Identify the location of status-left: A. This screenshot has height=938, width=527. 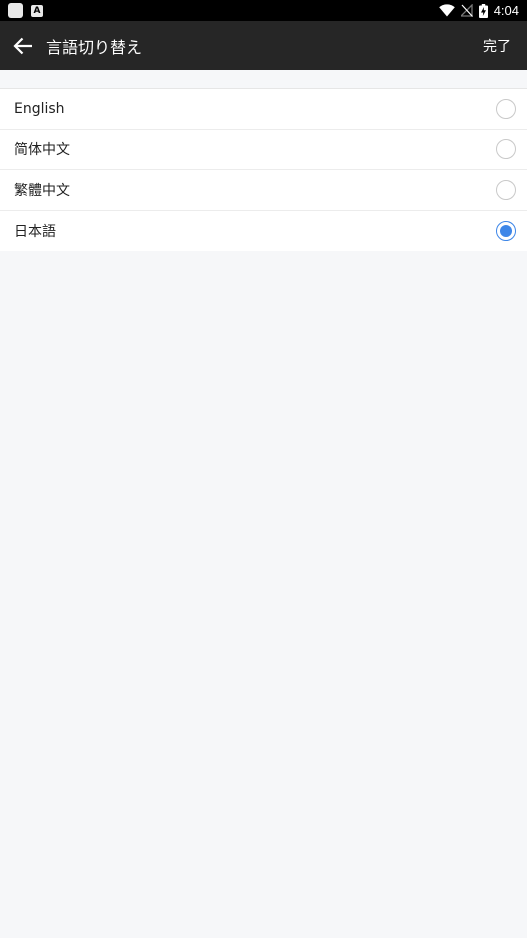
(25, 10).